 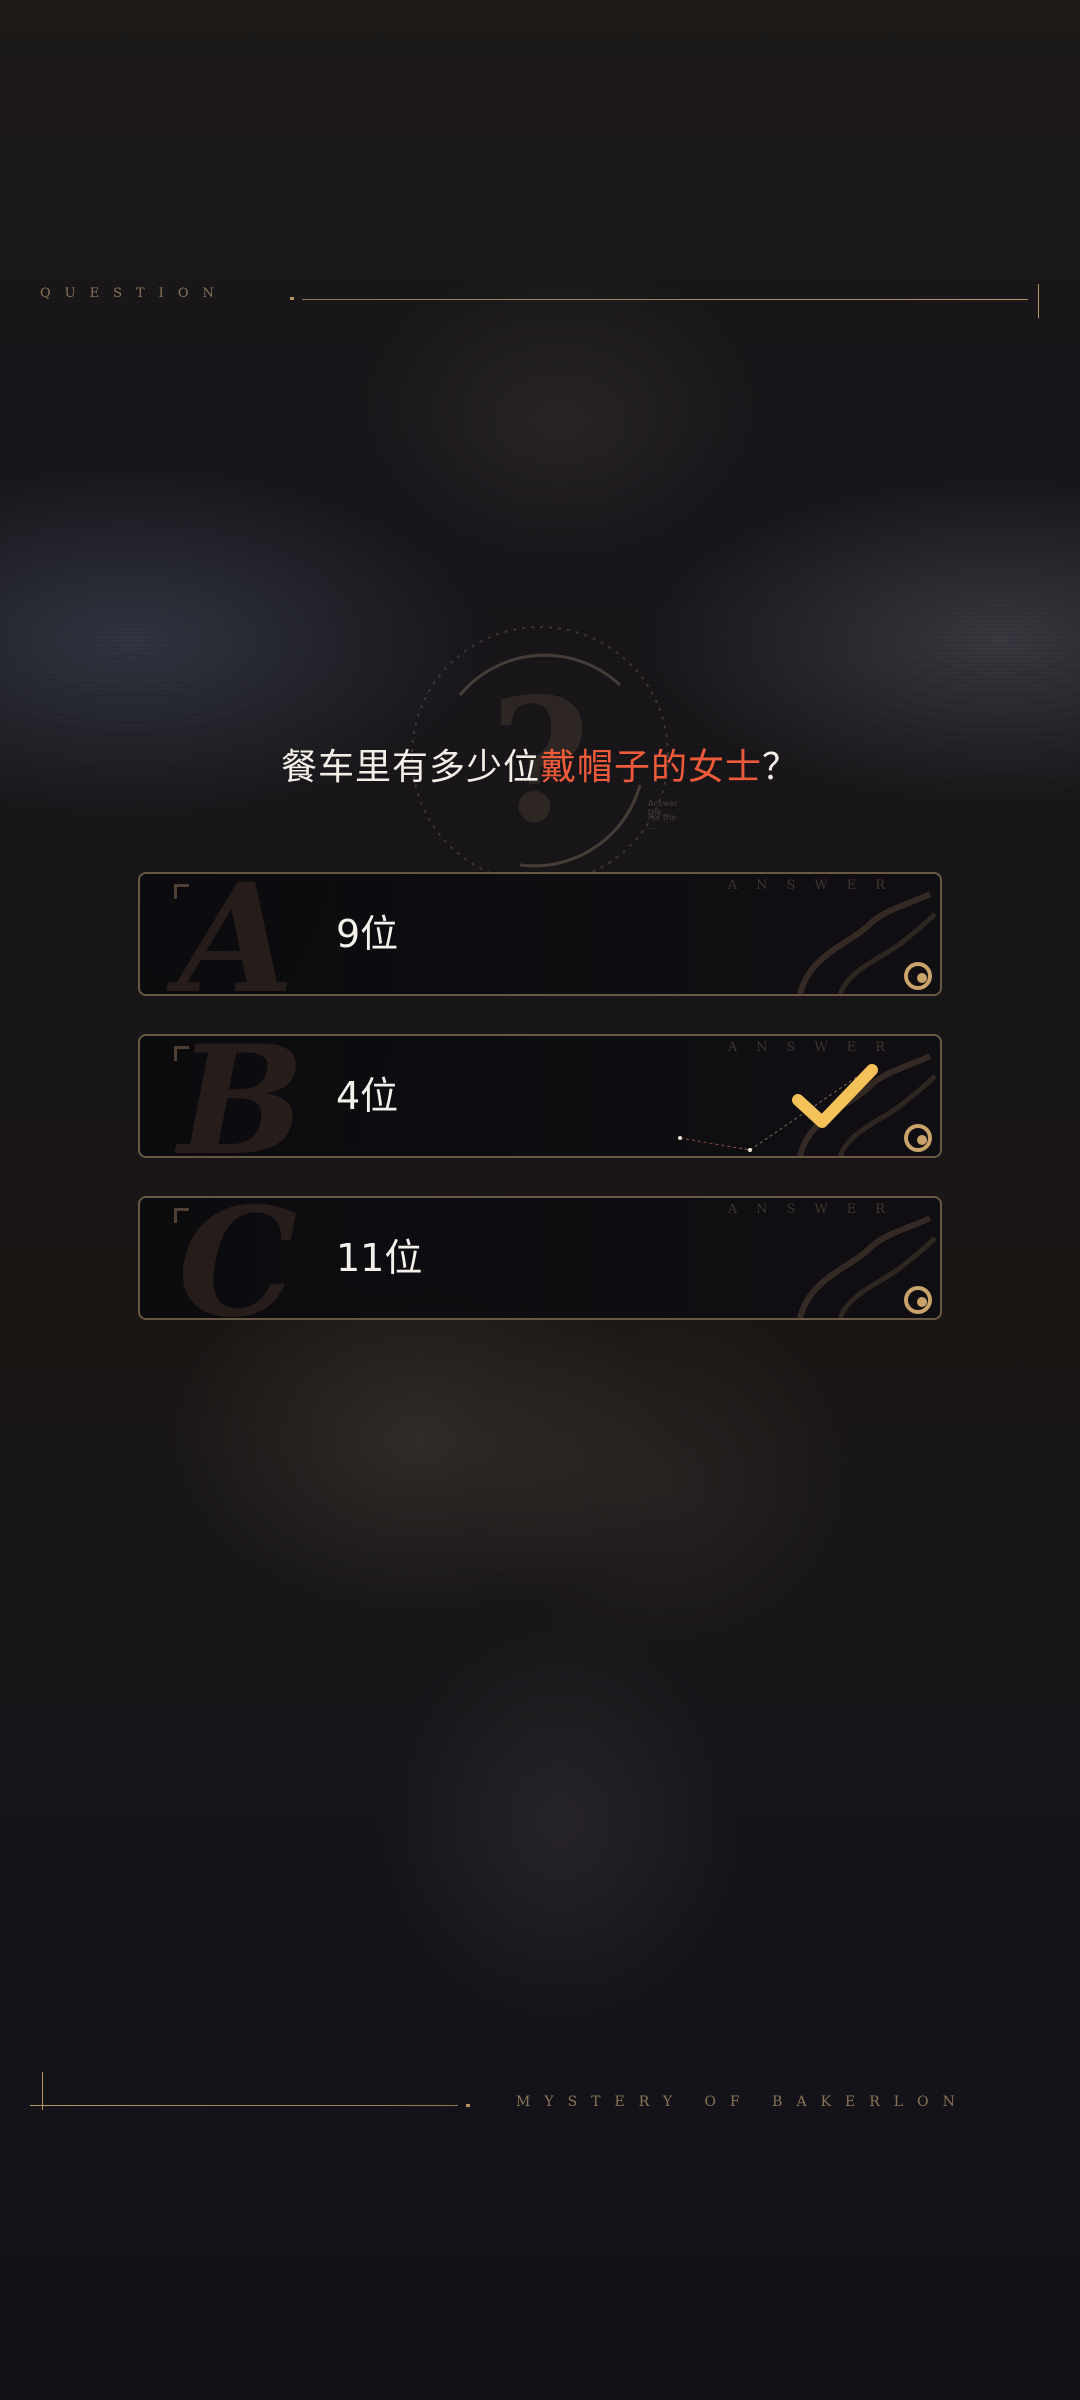 I want to click on answer-label: 11位, so click(x=379, y=1258).